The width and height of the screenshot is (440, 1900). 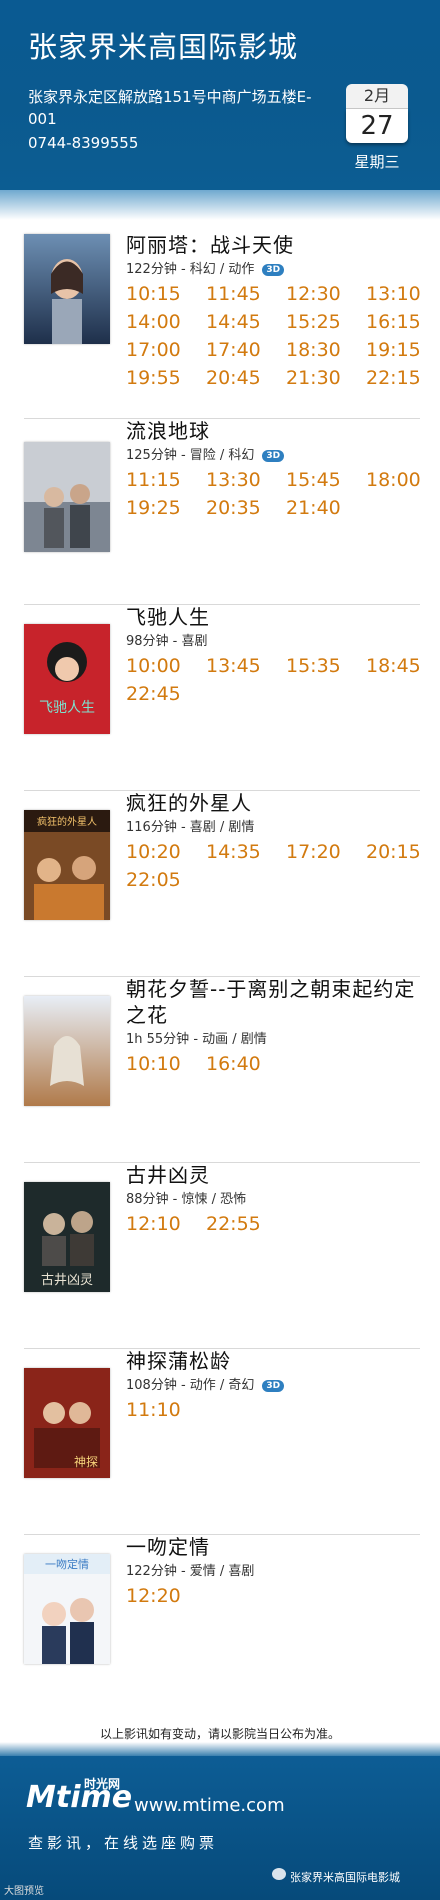 What do you see at coordinates (403, 666) in the screenshot?
I see `showtime: 18:45` at bounding box center [403, 666].